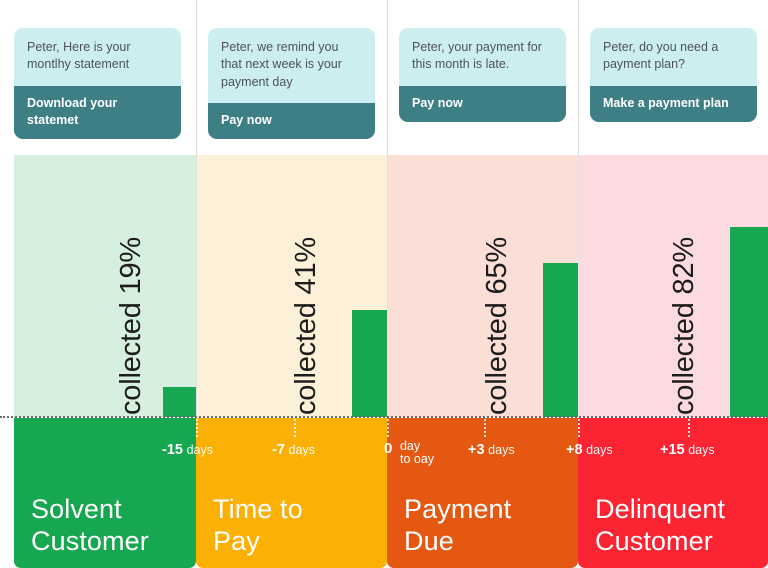  Describe the element at coordinates (560, 340) in the screenshot. I see `bar-payment-due` at that location.